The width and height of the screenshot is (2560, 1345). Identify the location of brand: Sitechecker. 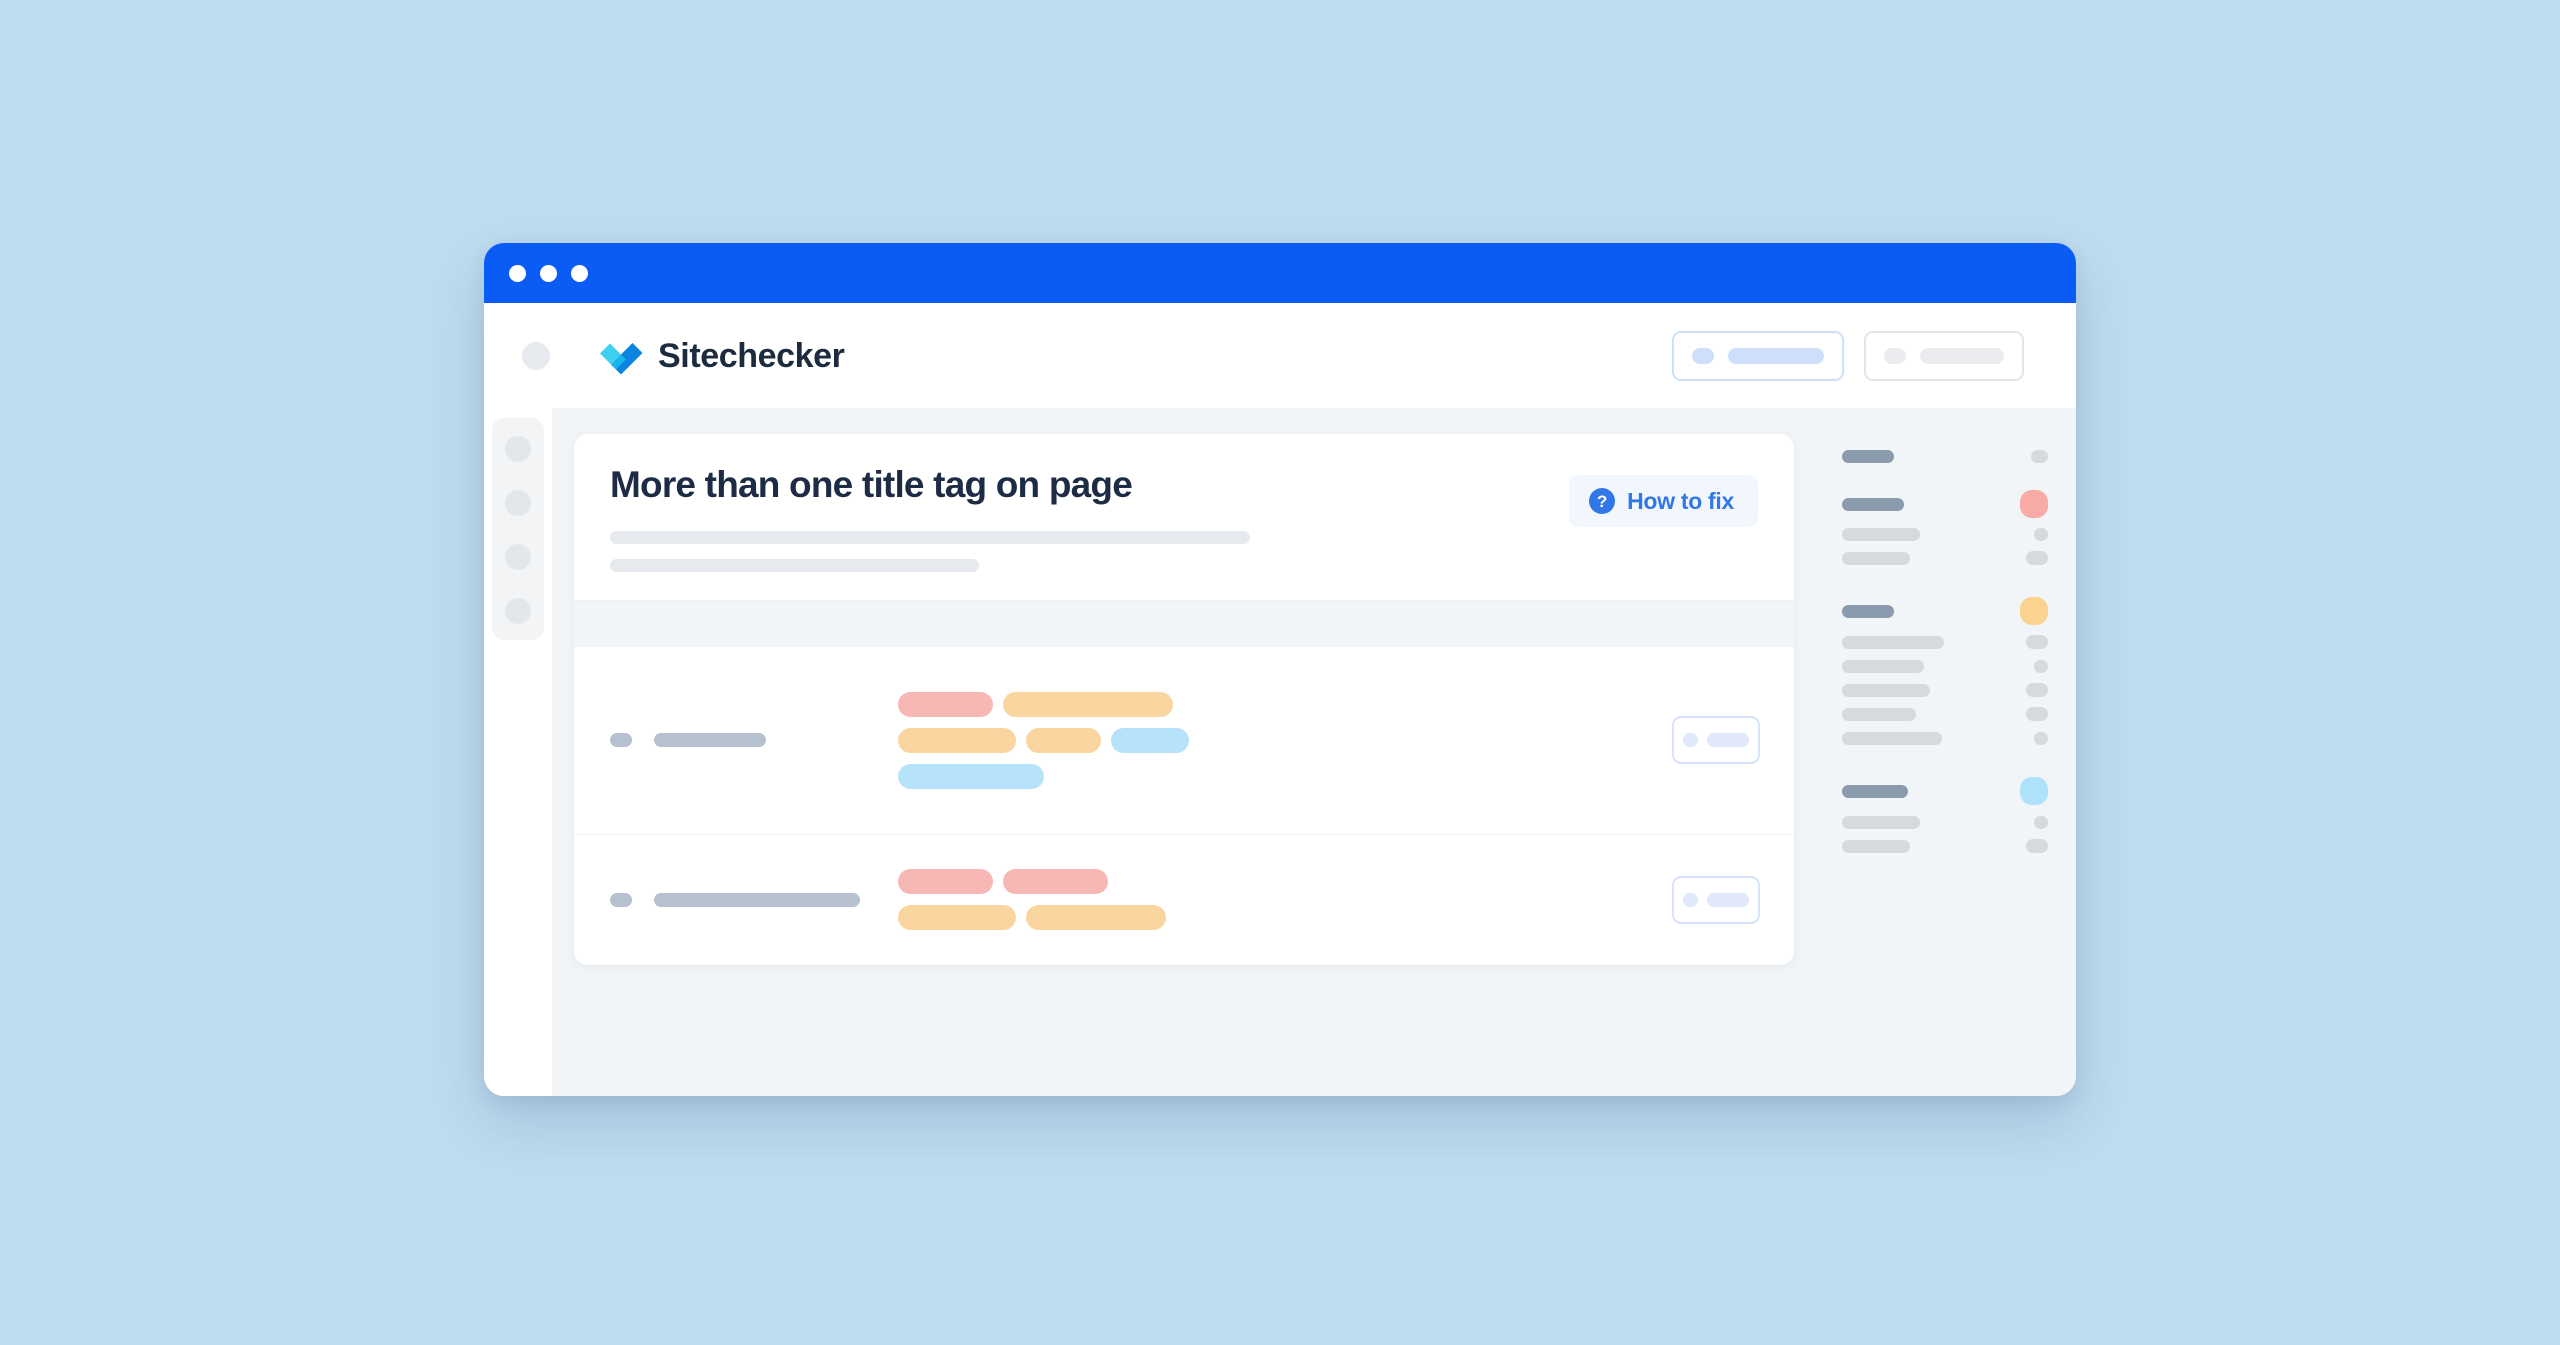
(722, 356).